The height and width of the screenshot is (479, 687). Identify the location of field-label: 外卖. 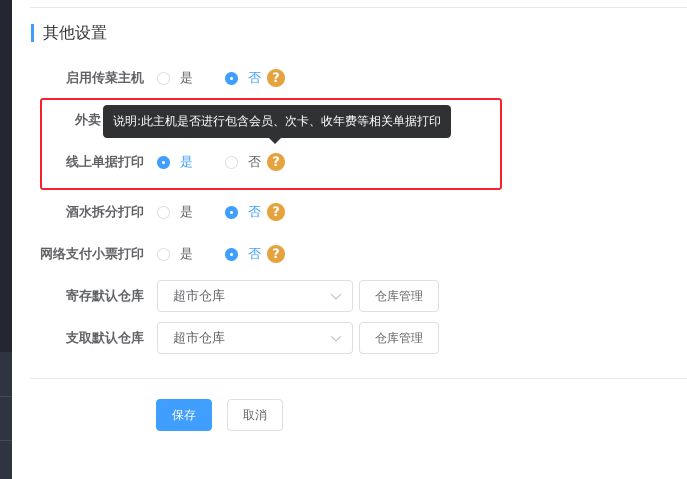
(88, 120).